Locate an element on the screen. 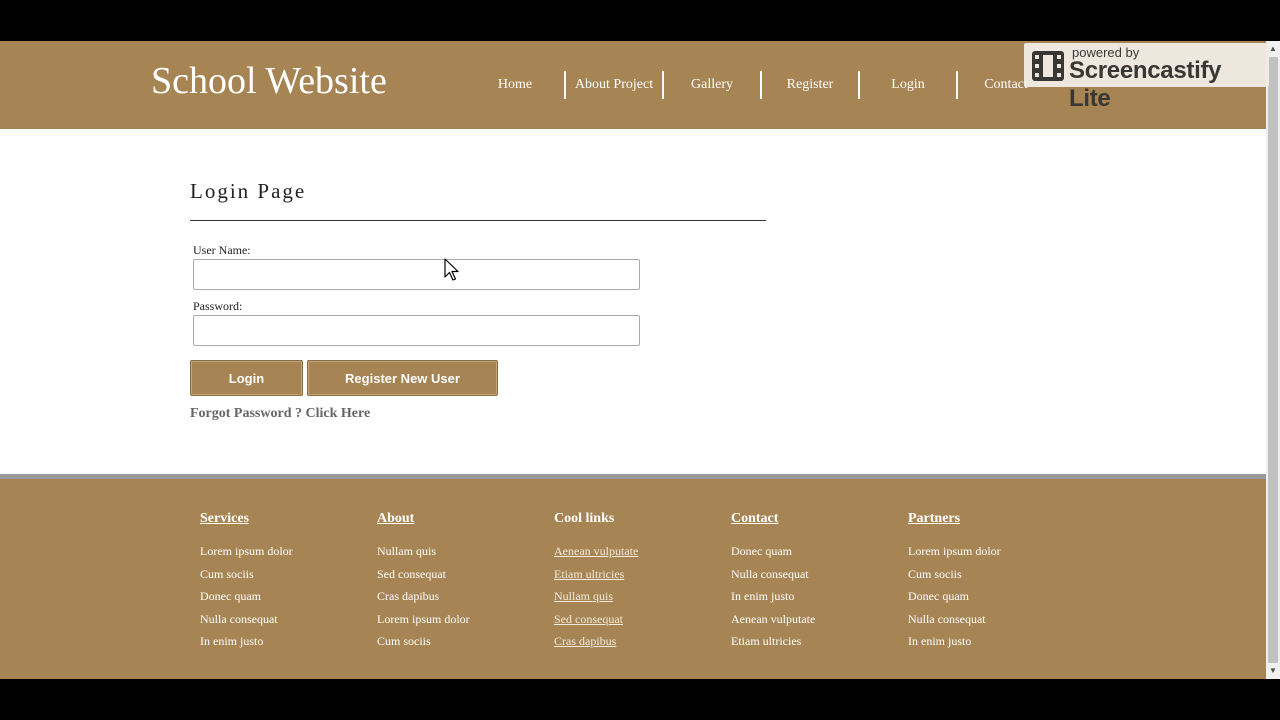 The image size is (1280, 720). watermark-brand: Screencastify Lite is located at coordinates (1145, 84).